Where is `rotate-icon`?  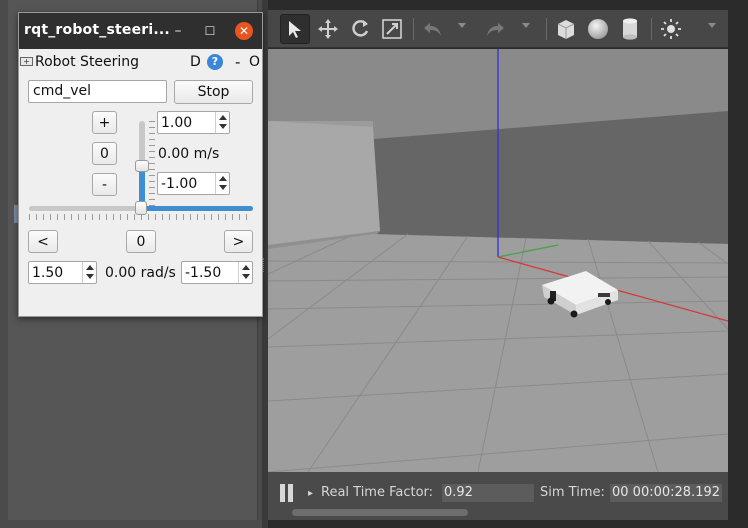 rotate-icon is located at coordinates (360, 29).